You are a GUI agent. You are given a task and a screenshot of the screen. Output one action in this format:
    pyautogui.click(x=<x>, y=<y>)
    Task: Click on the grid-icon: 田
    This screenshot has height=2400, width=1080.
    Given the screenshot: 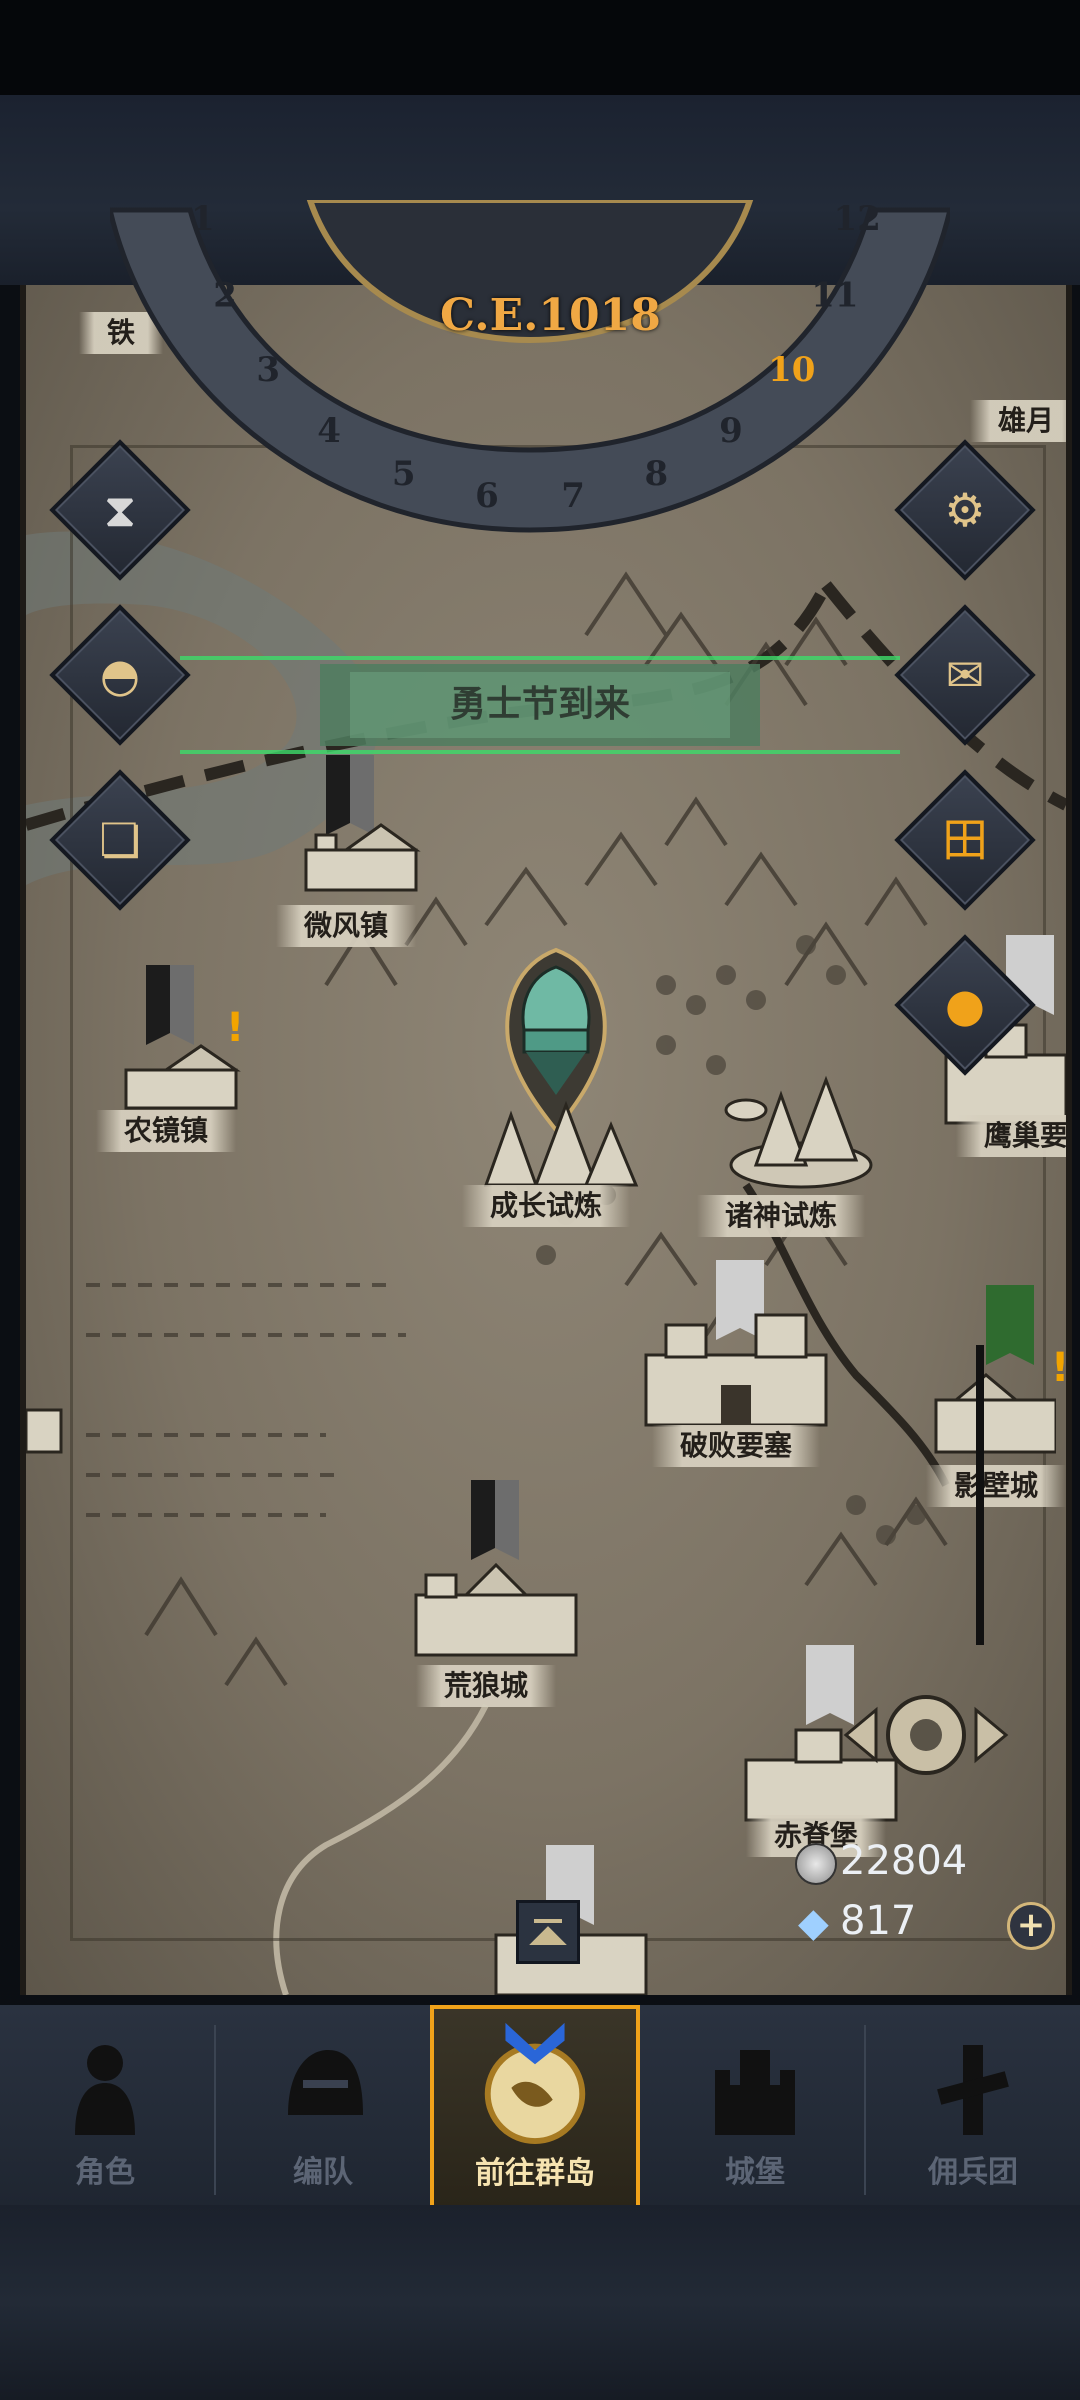 What is the action you would take?
    pyautogui.click(x=965, y=840)
    